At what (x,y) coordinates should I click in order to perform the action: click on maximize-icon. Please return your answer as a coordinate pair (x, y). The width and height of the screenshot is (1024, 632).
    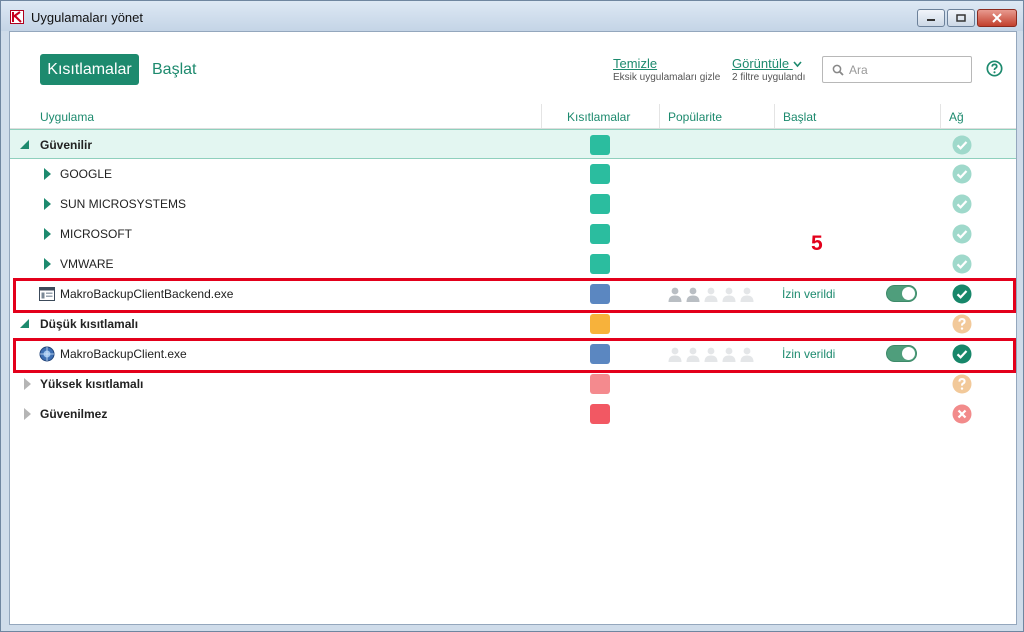
    Looking at the image, I should click on (961, 18).